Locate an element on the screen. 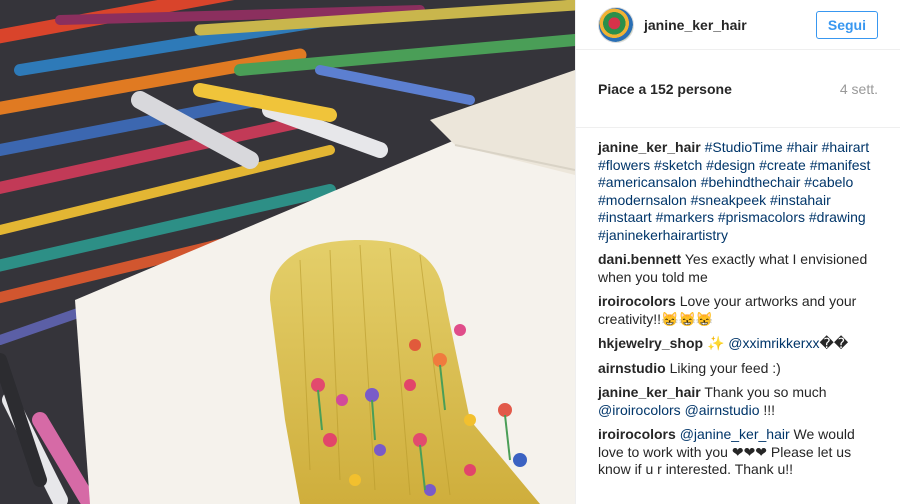 This screenshot has width=900, height=504. hashtag-link: #drawing is located at coordinates (837, 217).